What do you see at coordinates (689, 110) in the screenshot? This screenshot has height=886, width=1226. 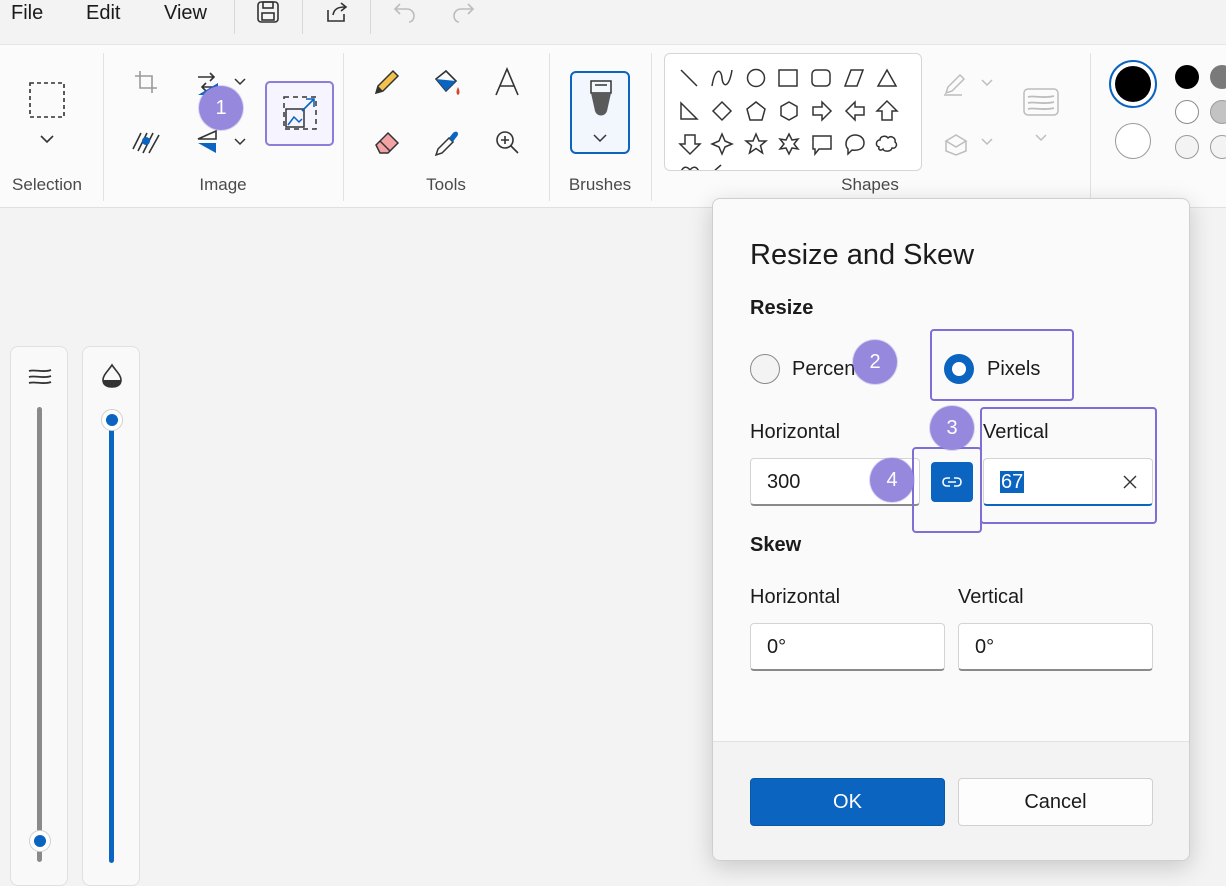 I see `right-triangle-shape-icon` at bounding box center [689, 110].